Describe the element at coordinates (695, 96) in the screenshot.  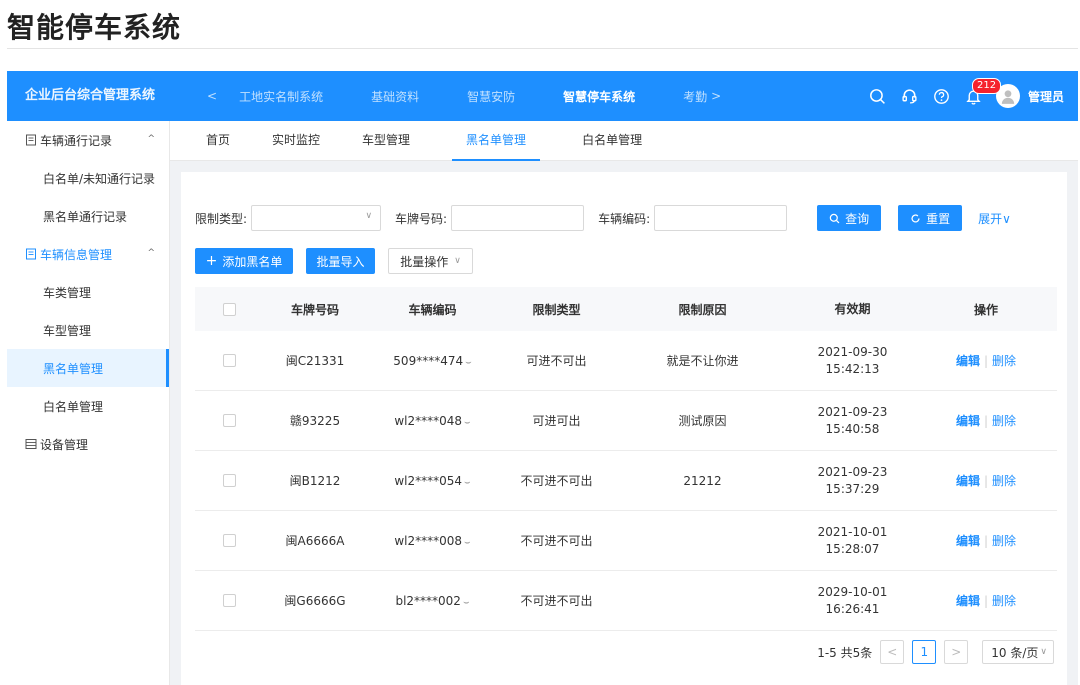
I see `nav-item-attendance: 考勤` at that location.